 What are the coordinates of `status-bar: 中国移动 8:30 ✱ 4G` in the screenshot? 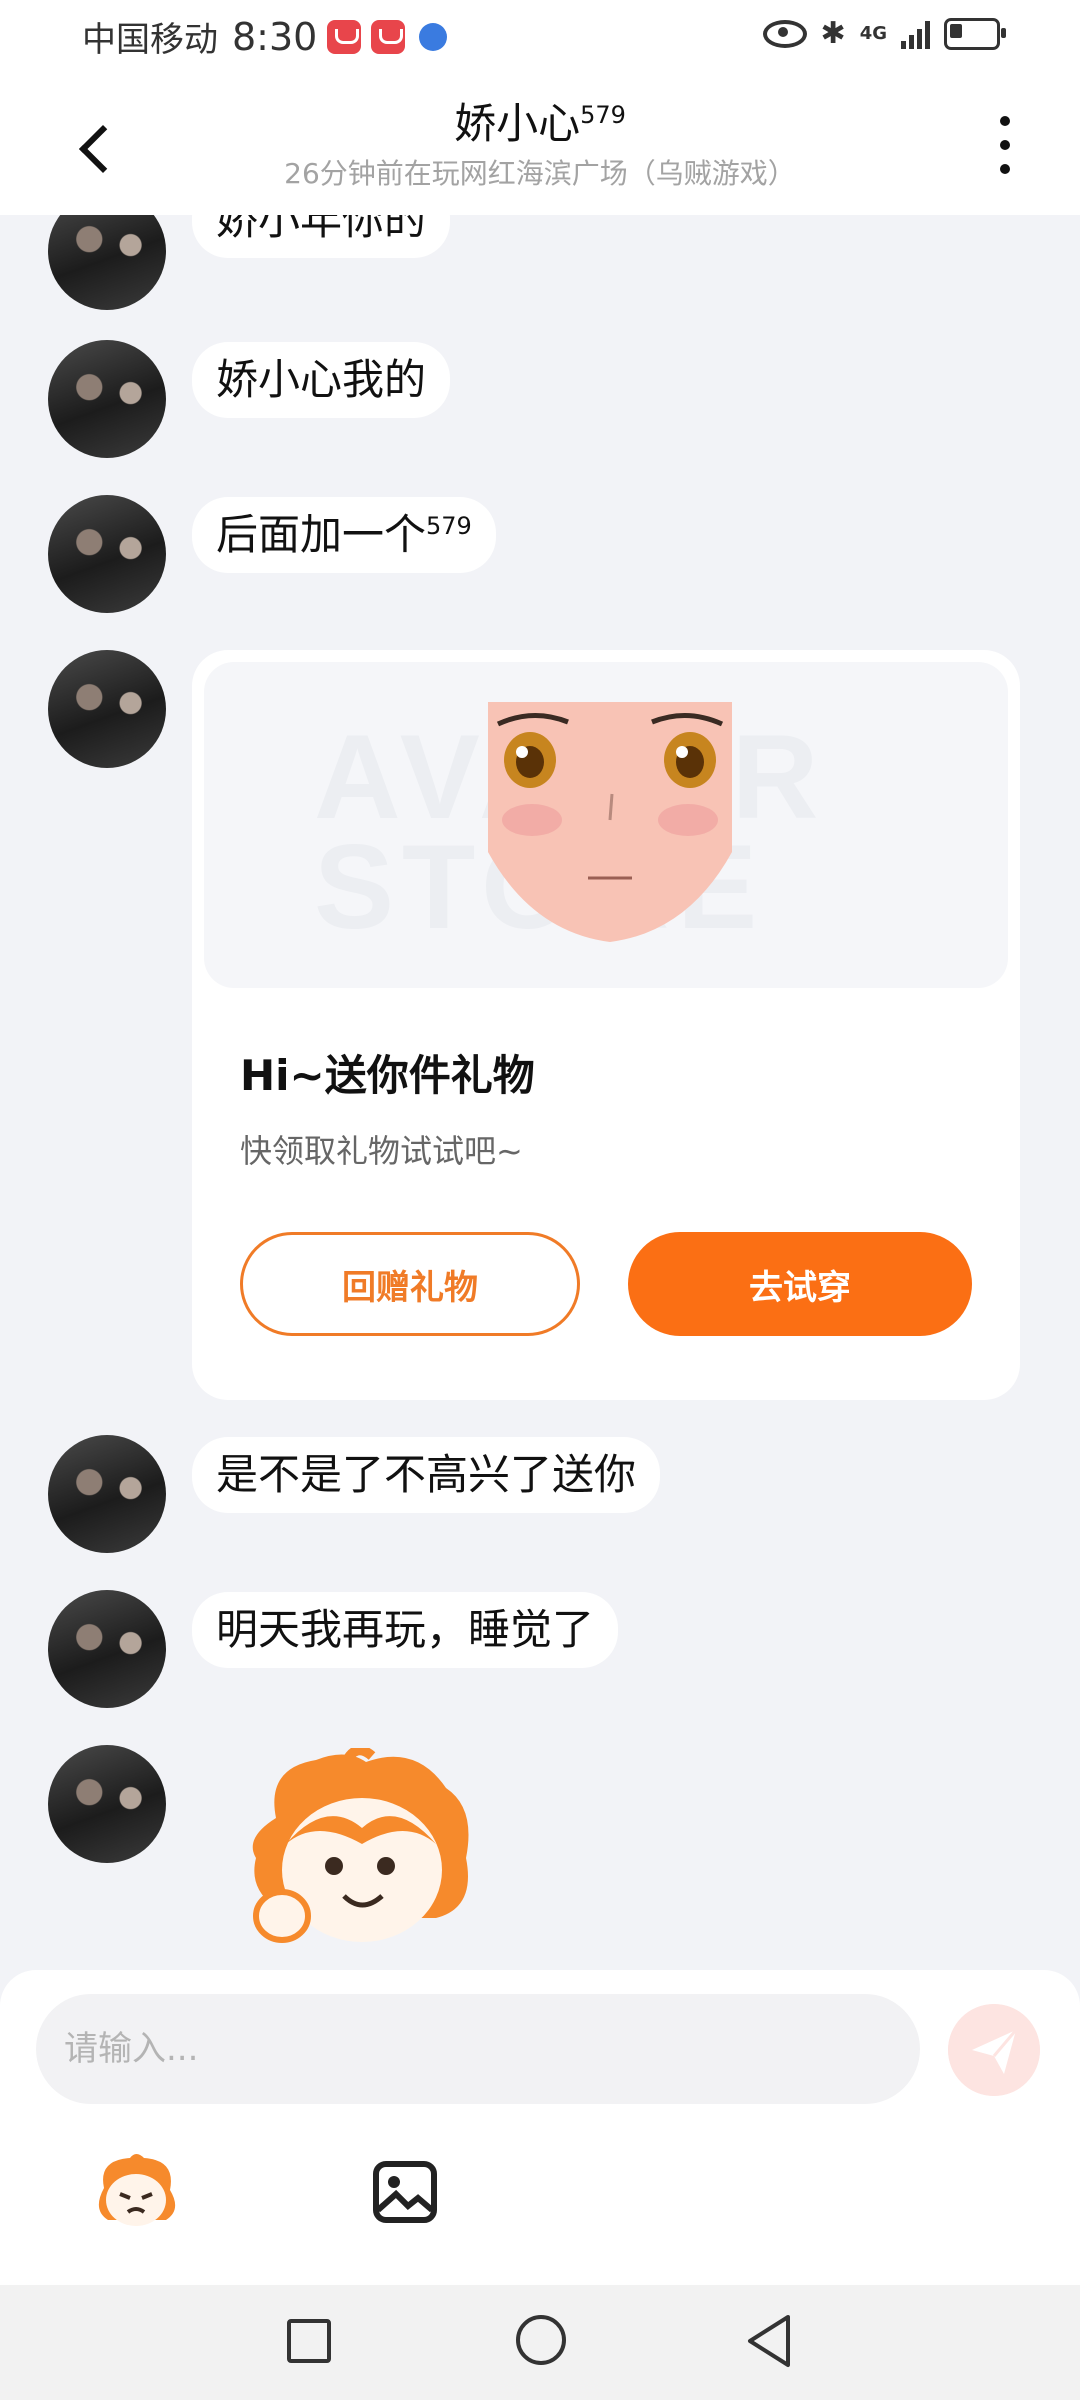 It's located at (540, 40).